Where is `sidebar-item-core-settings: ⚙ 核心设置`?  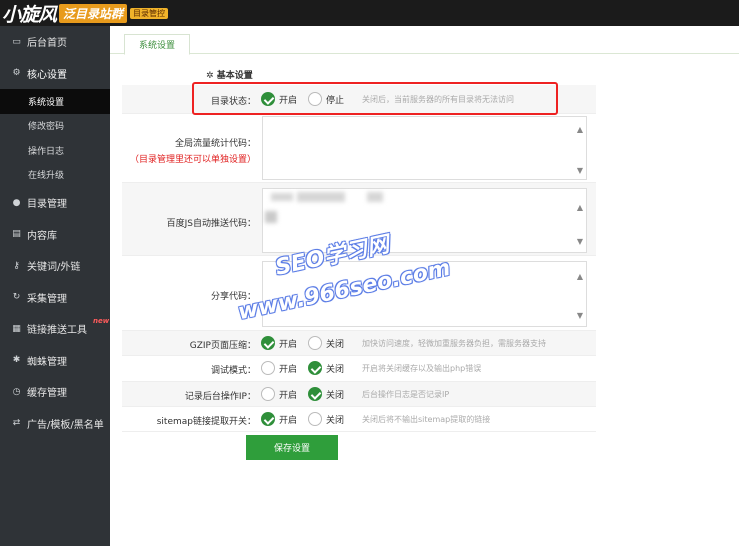
sidebar-item-core-settings: ⚙ 核心设置 is located at coordinates (55, 74).